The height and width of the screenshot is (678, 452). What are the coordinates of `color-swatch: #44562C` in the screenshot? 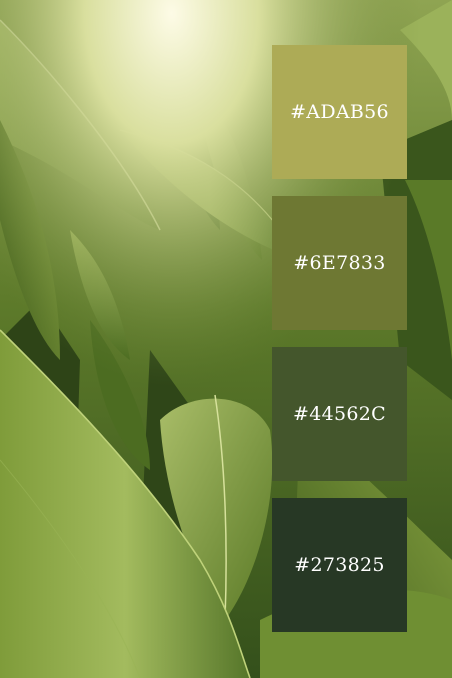 It's located at (339, 414).